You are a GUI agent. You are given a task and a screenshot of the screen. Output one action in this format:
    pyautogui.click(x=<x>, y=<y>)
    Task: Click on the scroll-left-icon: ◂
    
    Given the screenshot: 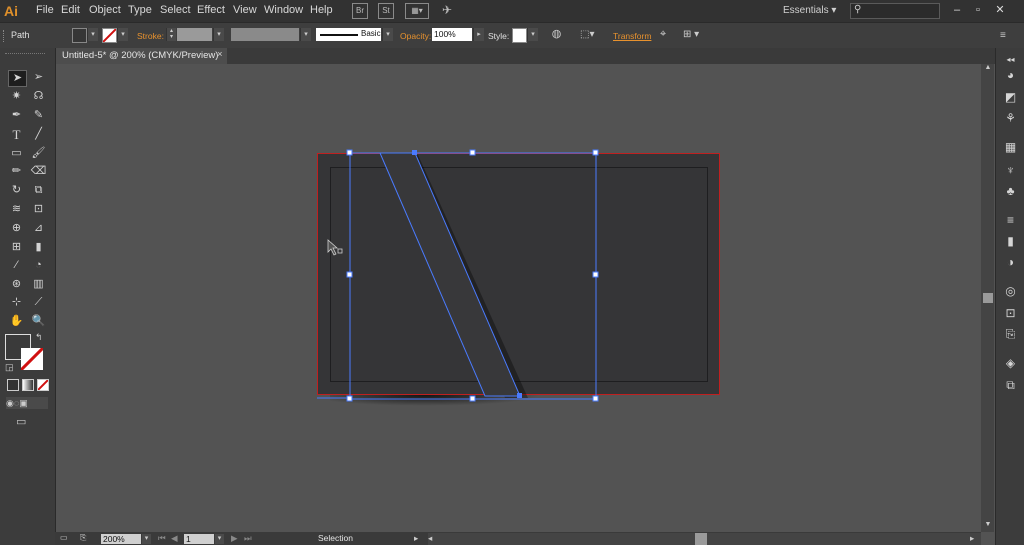 What is the action you would take?
    pyautogui.click(x=430, y=538)
    